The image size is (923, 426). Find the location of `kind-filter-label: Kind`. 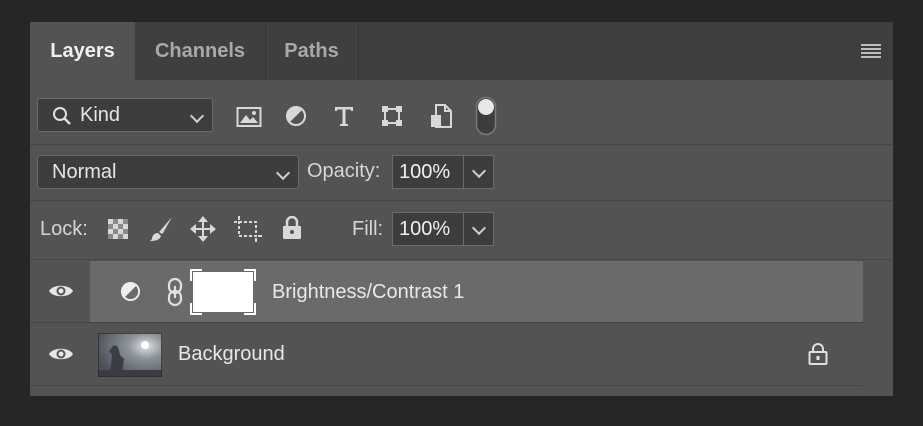

kind-filter-label: Kind is located at coordinates (100, 115).